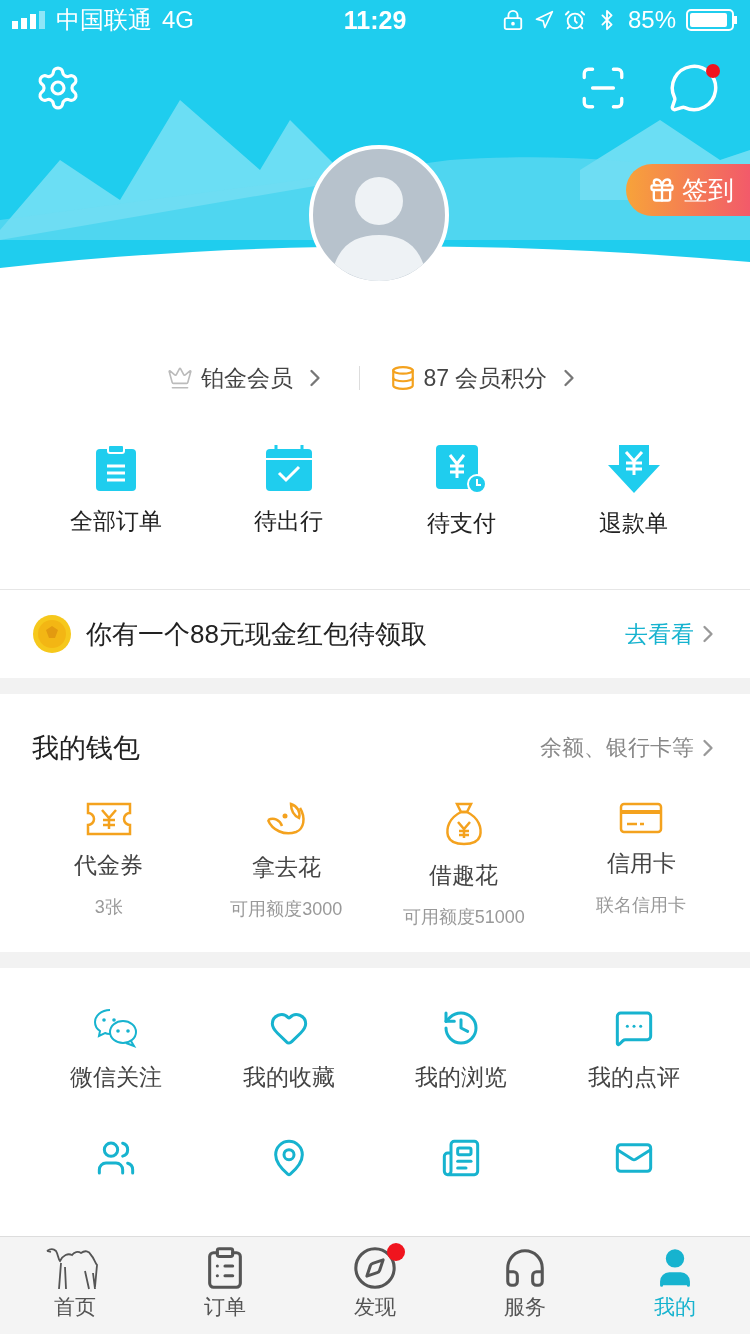 Image resolution: width=750 pixels, height=1334 pixels. Describe the element at coordinates (108, 819) in the screenshot. I see `ticket-icon` at that location.